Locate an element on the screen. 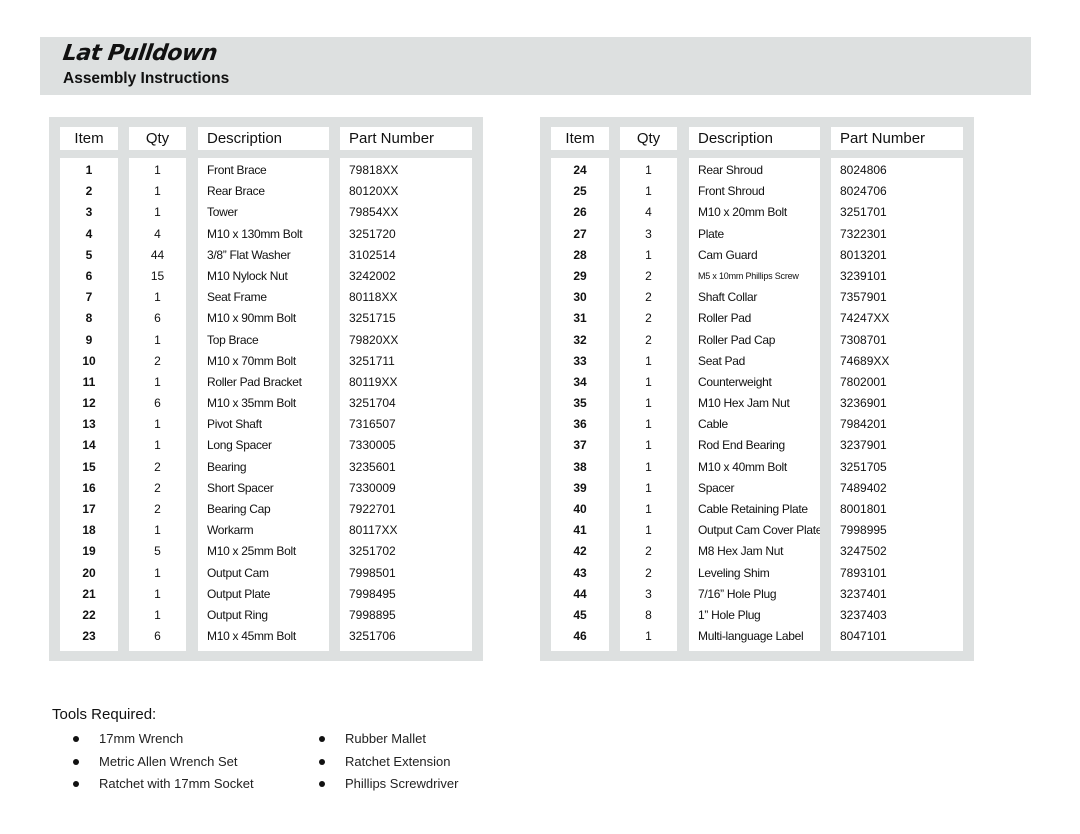  table-row: 18 1 Workarm 80117XX is located at coordinates (266, 530).